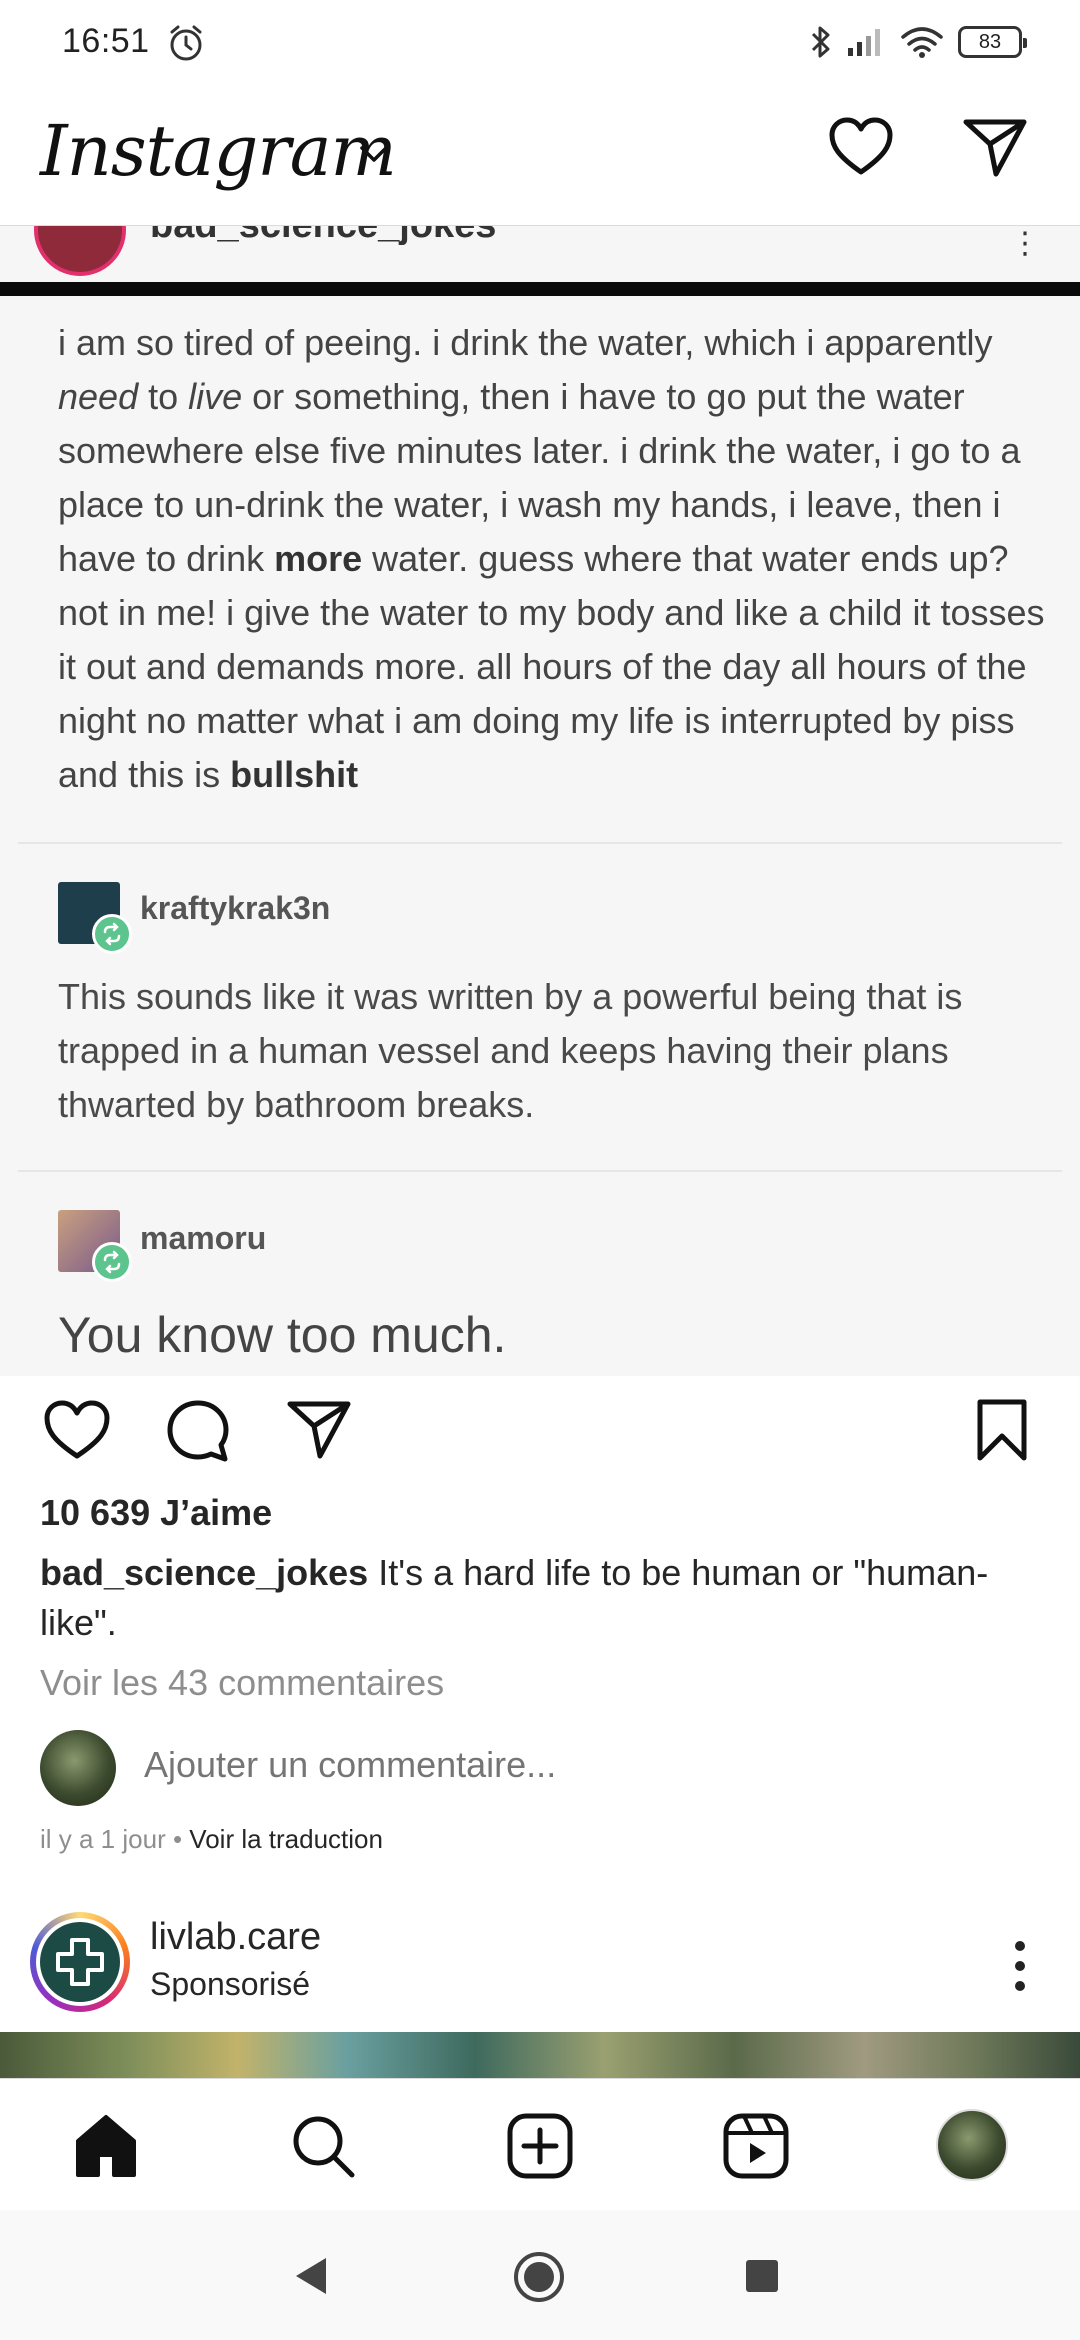  Describe the element at coordinates (106, 2146) in the screenshot. I see `home-icon` at that location.